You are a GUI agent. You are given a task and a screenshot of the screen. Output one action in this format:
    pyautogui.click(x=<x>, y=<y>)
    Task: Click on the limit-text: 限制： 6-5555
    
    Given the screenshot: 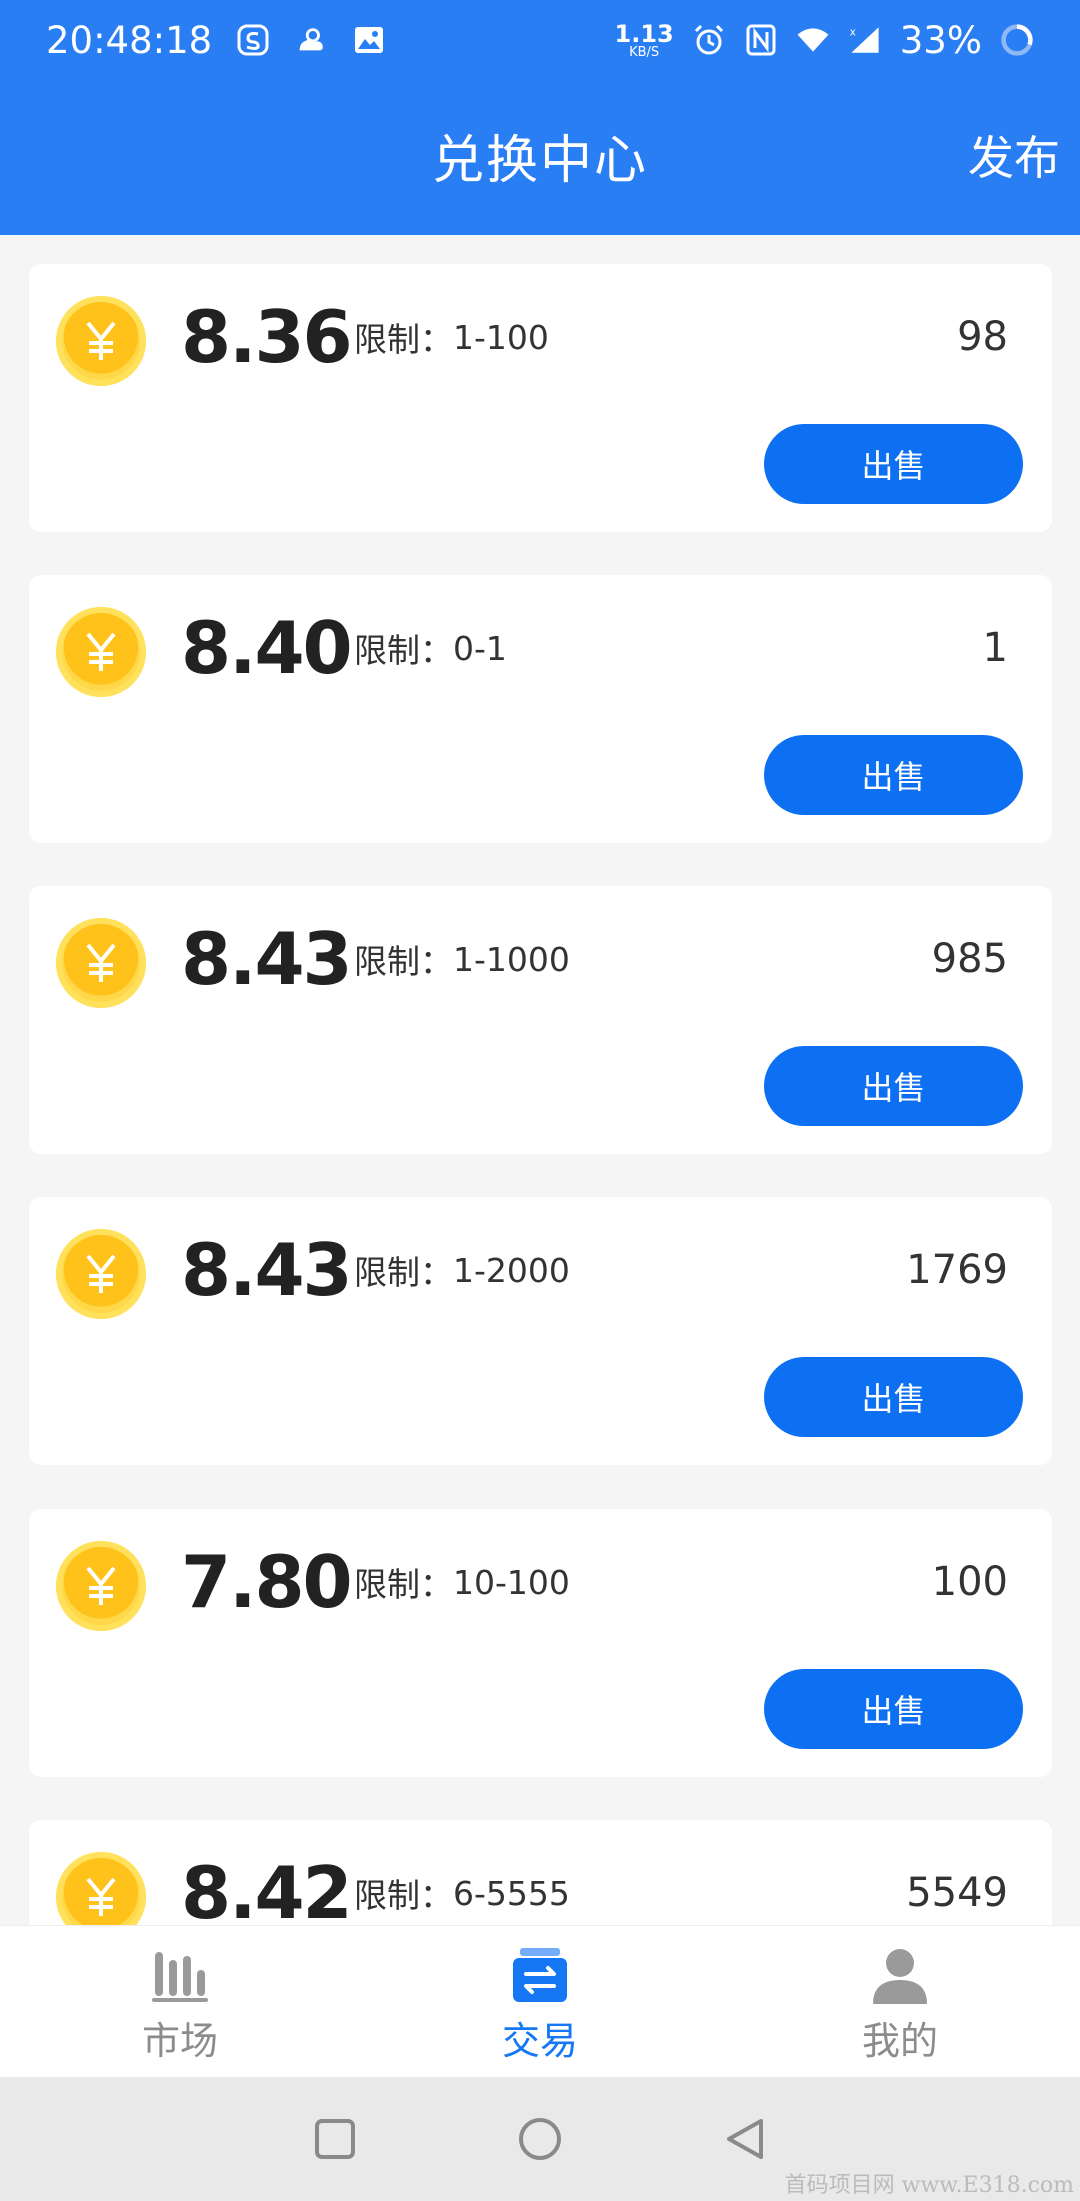 What is the action you would take?
    pyautogui.click(x=462, y=1894)
    